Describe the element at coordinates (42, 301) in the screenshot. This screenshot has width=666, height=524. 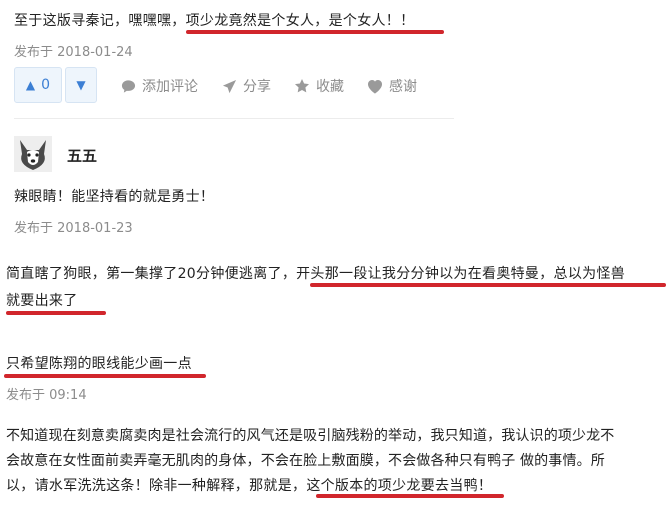
I see `answer-3-line-2: 就要出来了` at that location.